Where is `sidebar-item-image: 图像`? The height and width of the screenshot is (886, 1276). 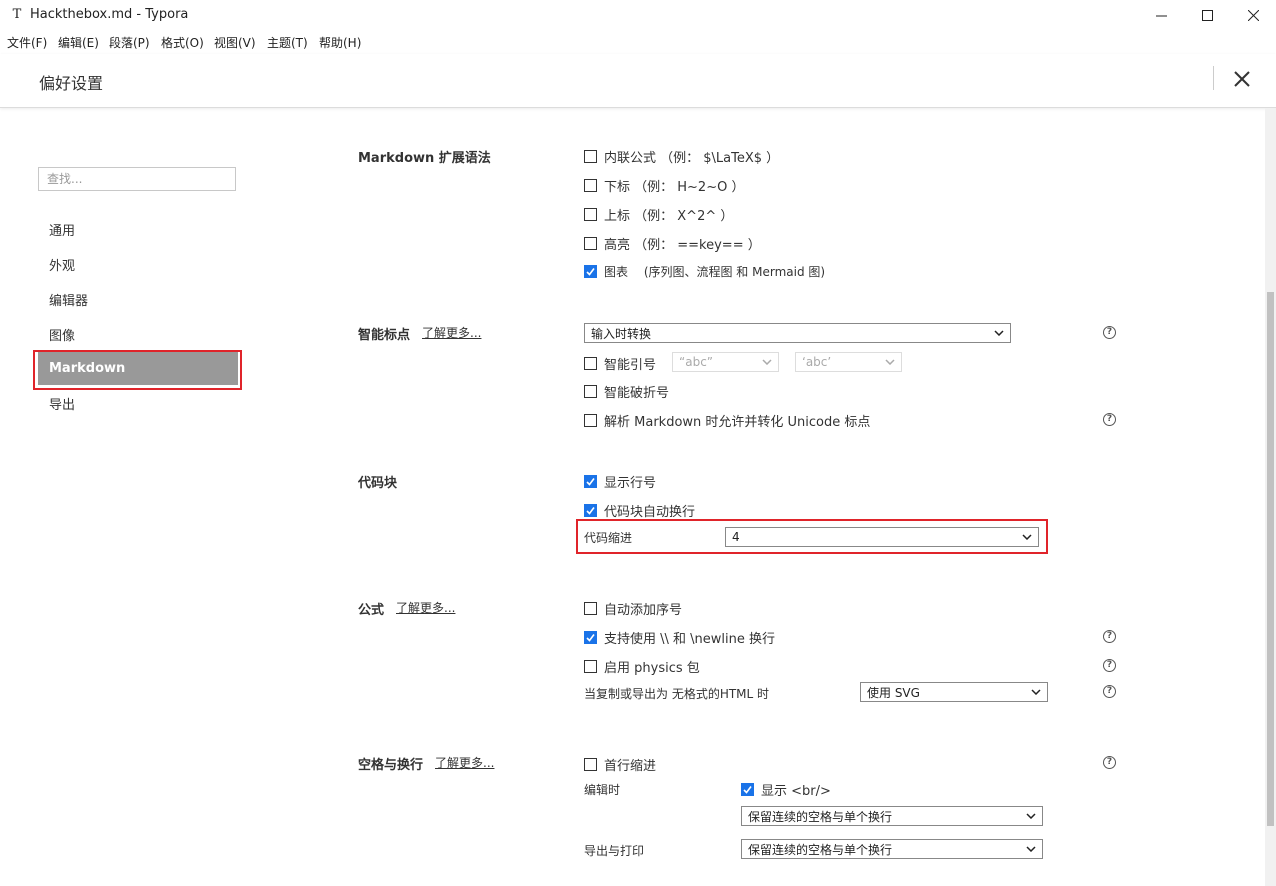 sidebar-item-image: 图像 is located at coordinates (62, 334).